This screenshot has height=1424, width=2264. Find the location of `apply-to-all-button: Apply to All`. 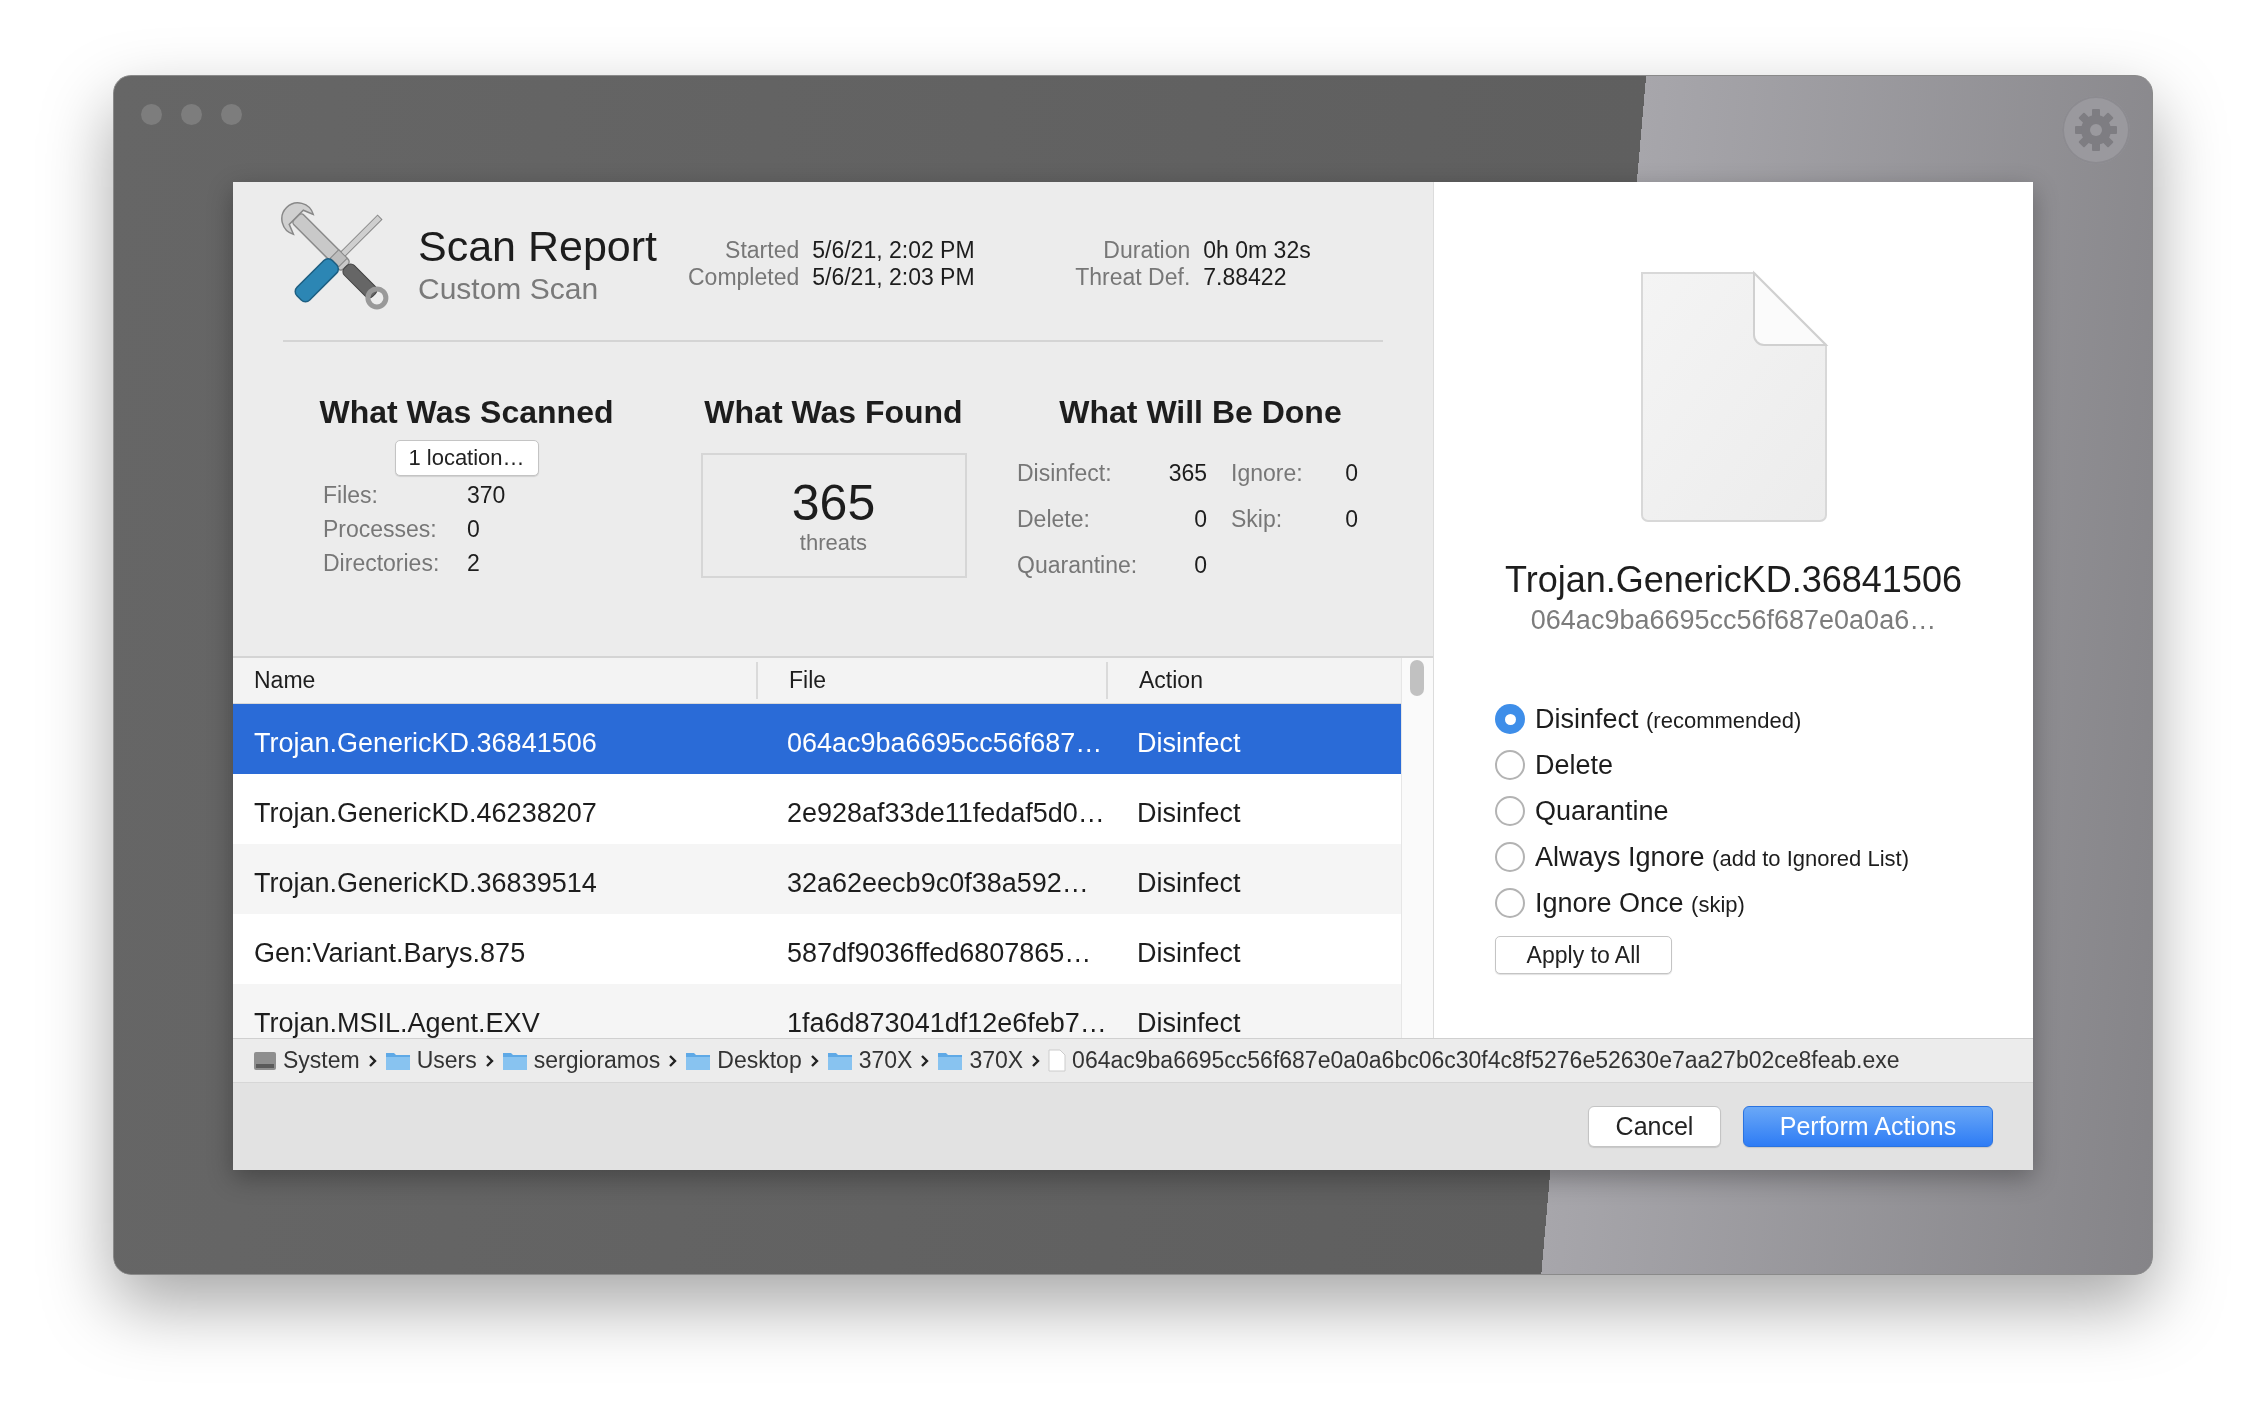

apply-to-all-button: Apply to All is located at coordinates (1583, 955).